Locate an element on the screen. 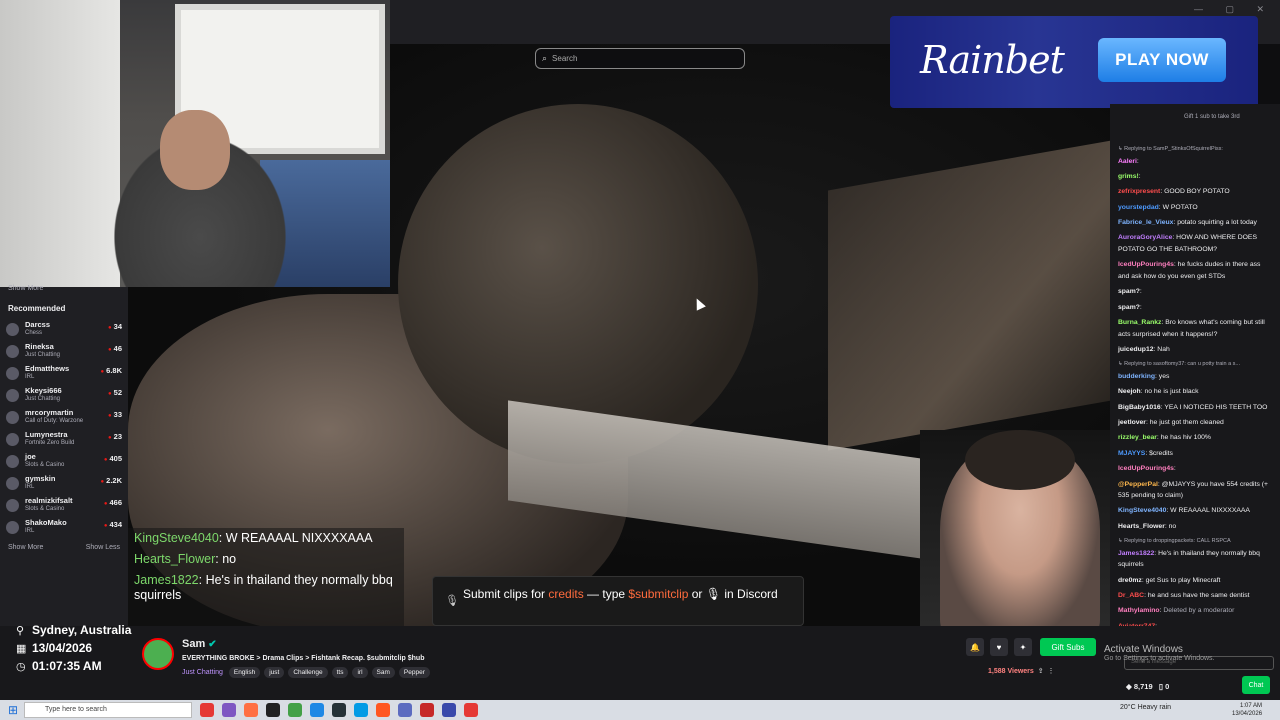 This screenshot has height=720, width=1280. weather-tray: 20°C Heavy rain is located at coordinates (1145, 707).